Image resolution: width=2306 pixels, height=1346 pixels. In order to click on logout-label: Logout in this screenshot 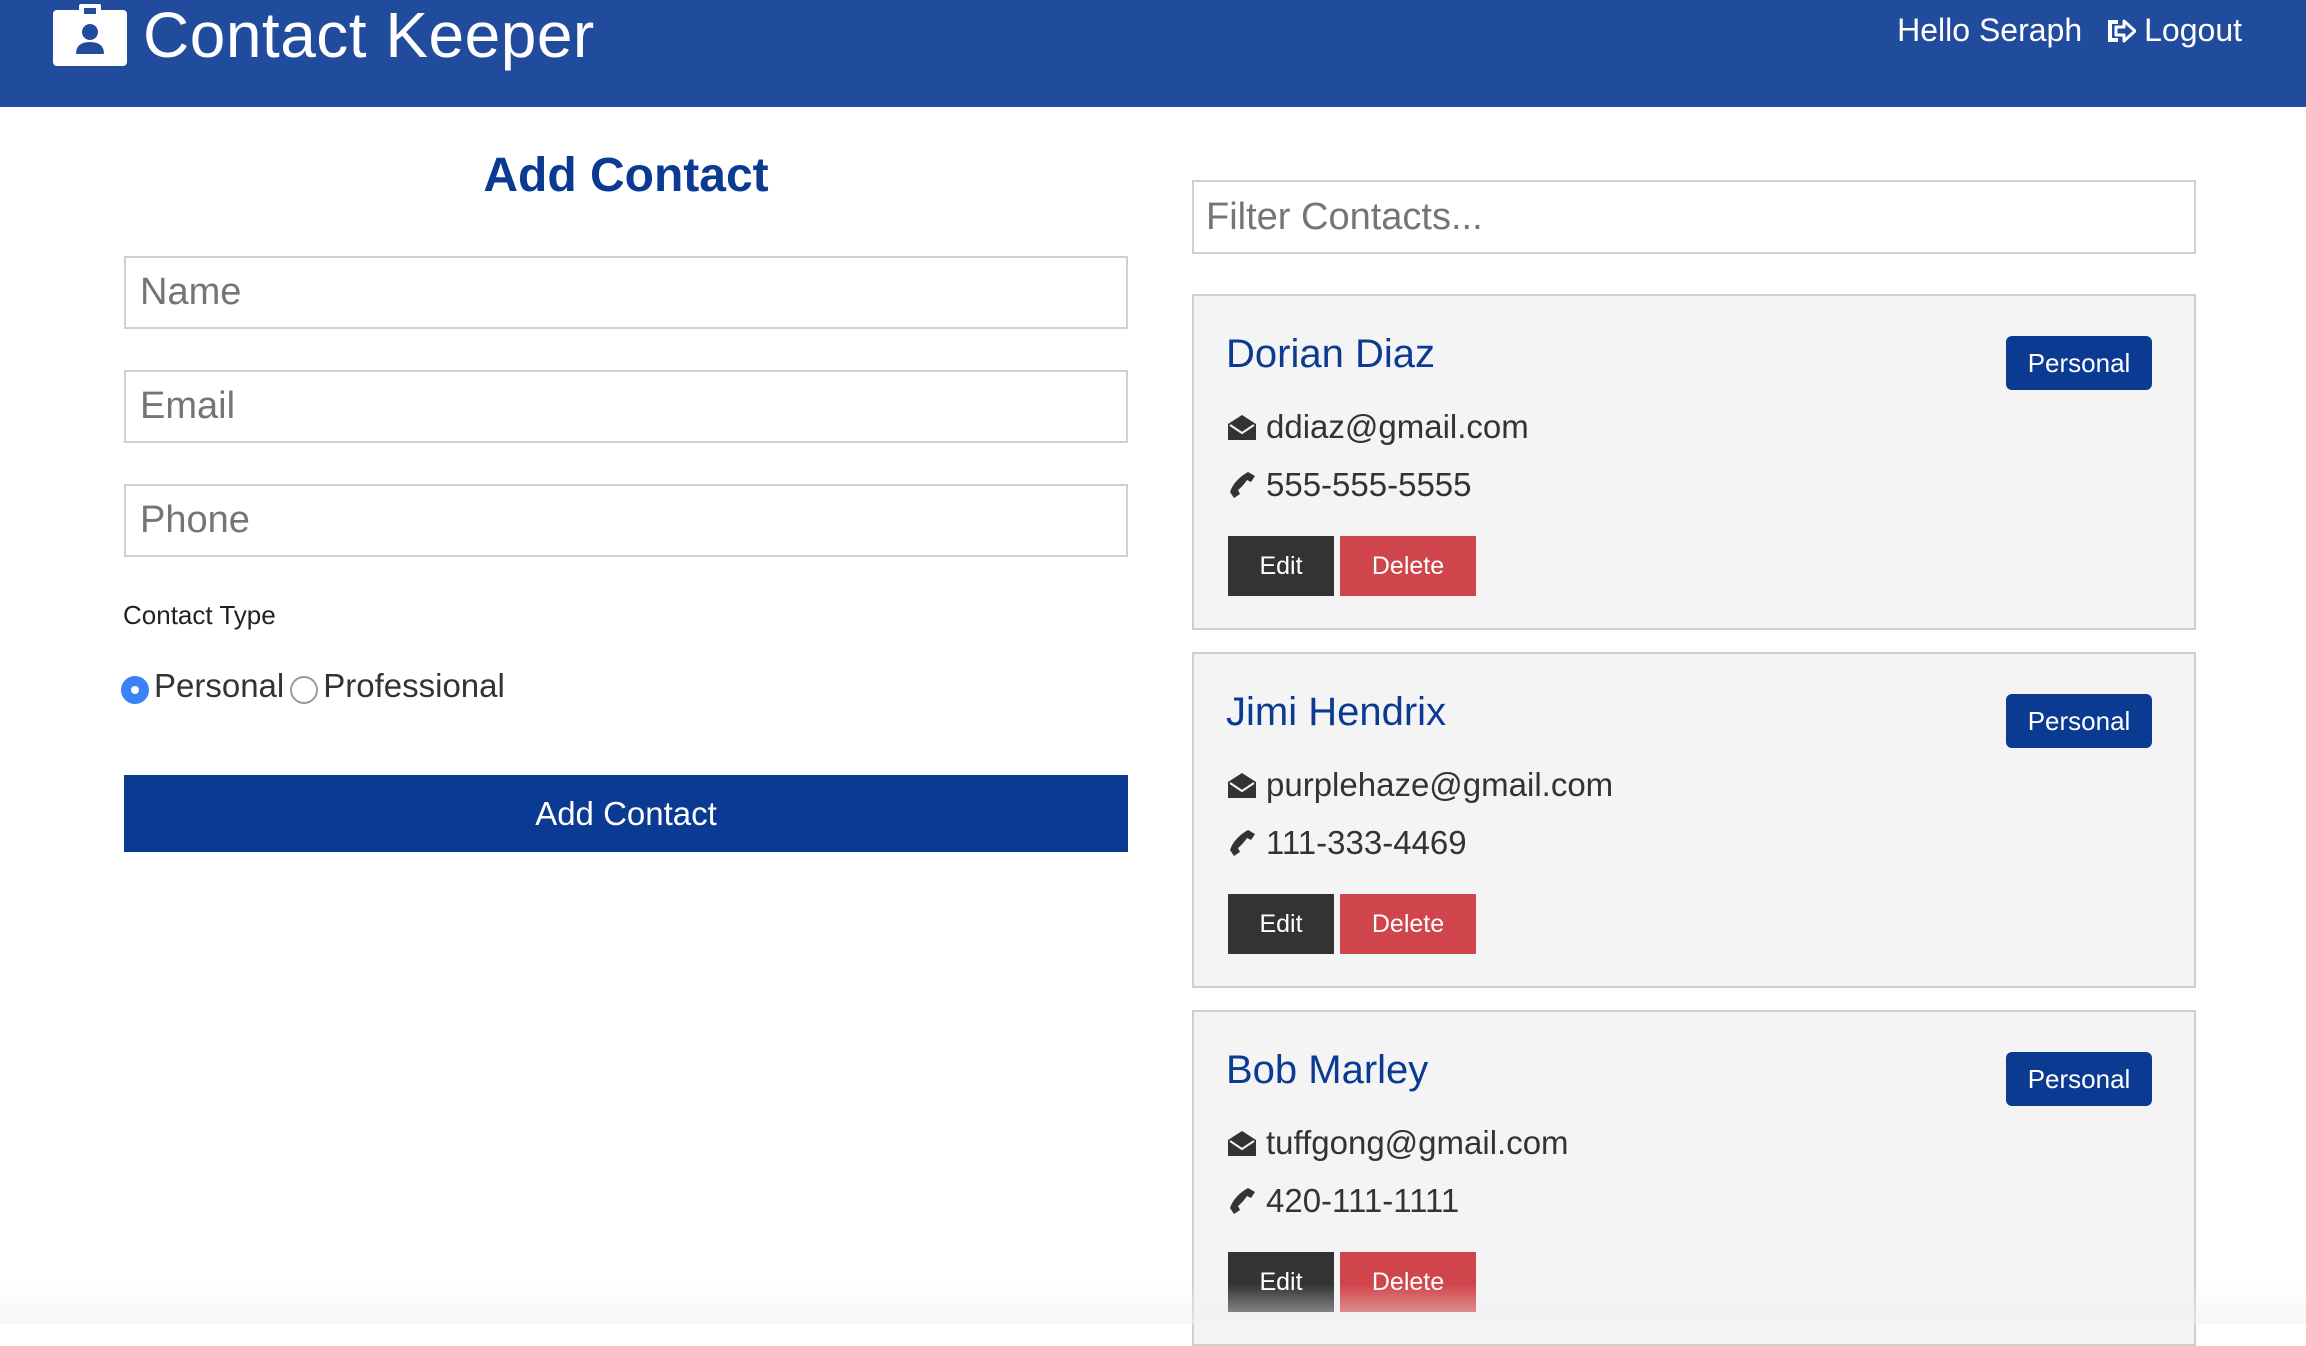, I will do `click(2193, 30)`.